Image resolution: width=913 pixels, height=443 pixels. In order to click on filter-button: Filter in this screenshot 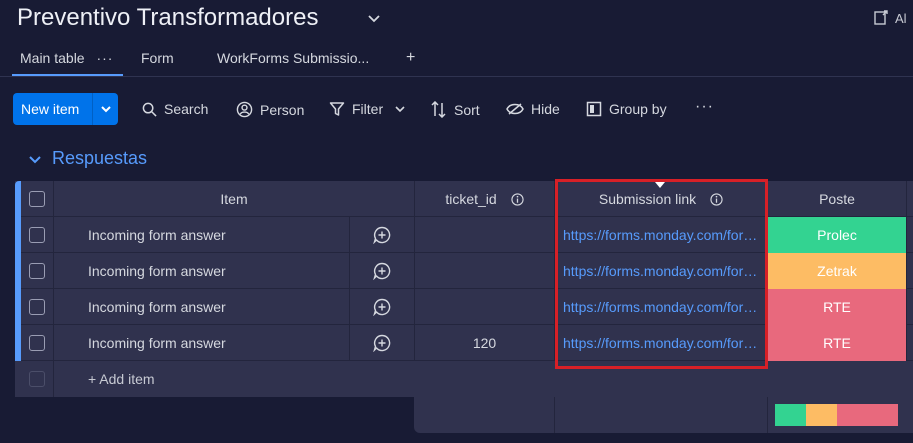, I will do `click(367, 109)`.